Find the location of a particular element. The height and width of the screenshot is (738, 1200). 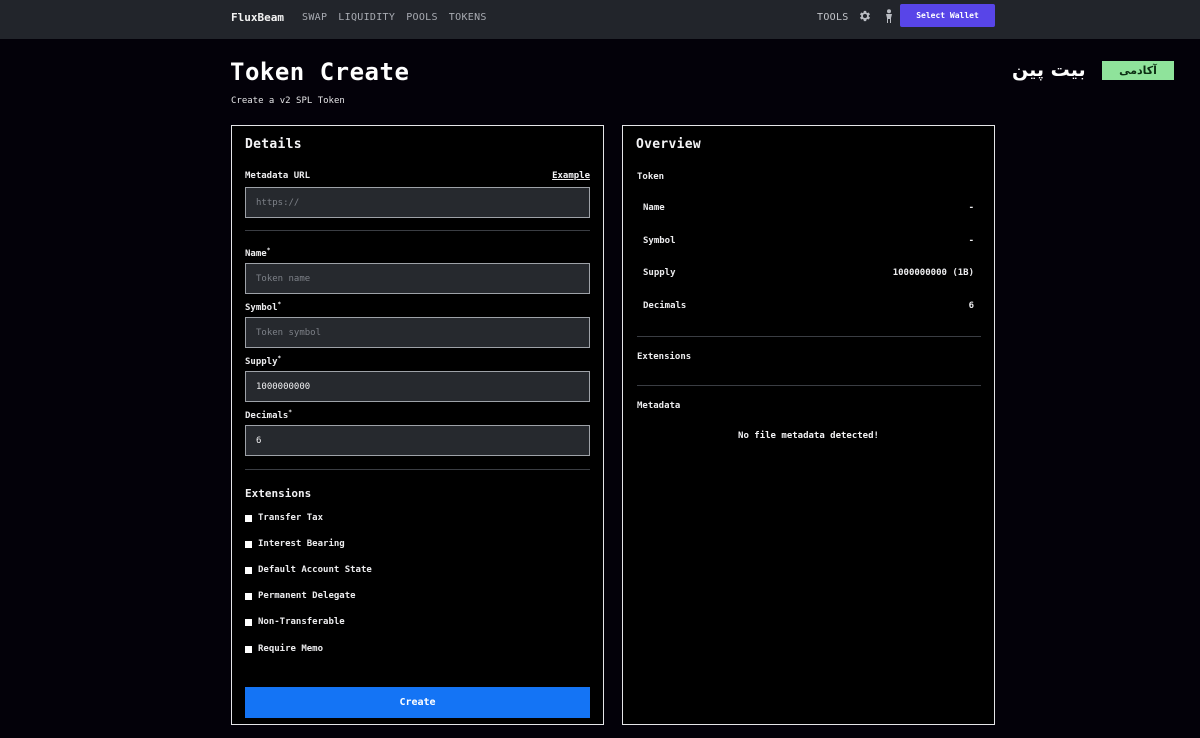

nav-links: SWAP LIQUIDITY POOLS TOKENS is located at coordinates (394, 17).